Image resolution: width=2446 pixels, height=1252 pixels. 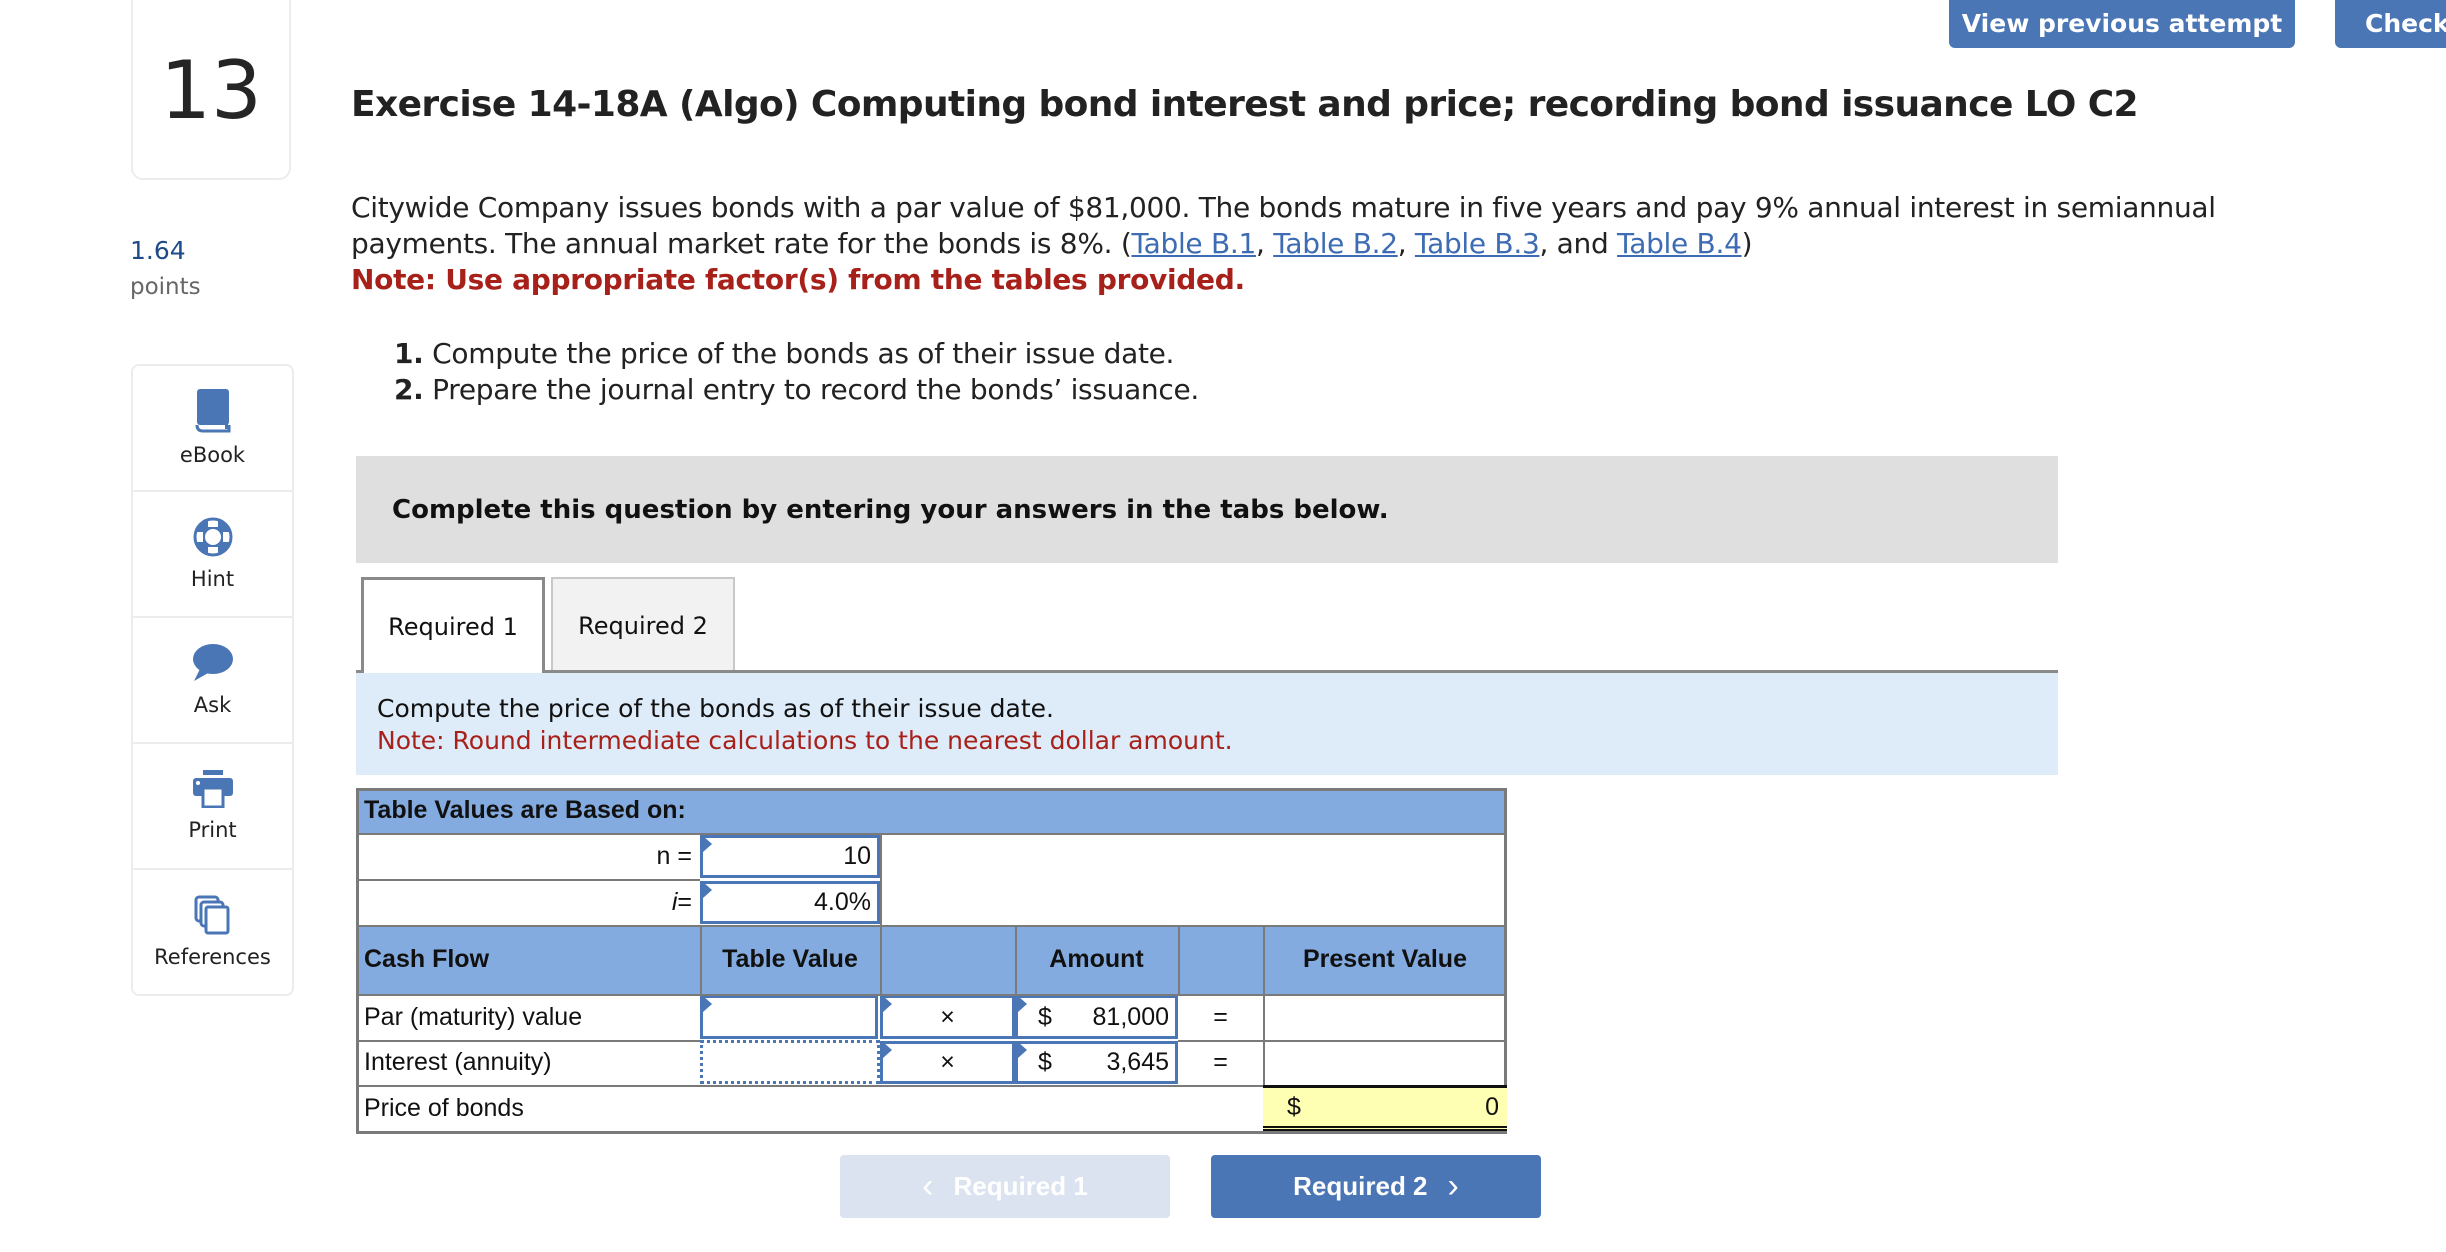 I want to click on question-number: 13, so click(x=211, y=90).